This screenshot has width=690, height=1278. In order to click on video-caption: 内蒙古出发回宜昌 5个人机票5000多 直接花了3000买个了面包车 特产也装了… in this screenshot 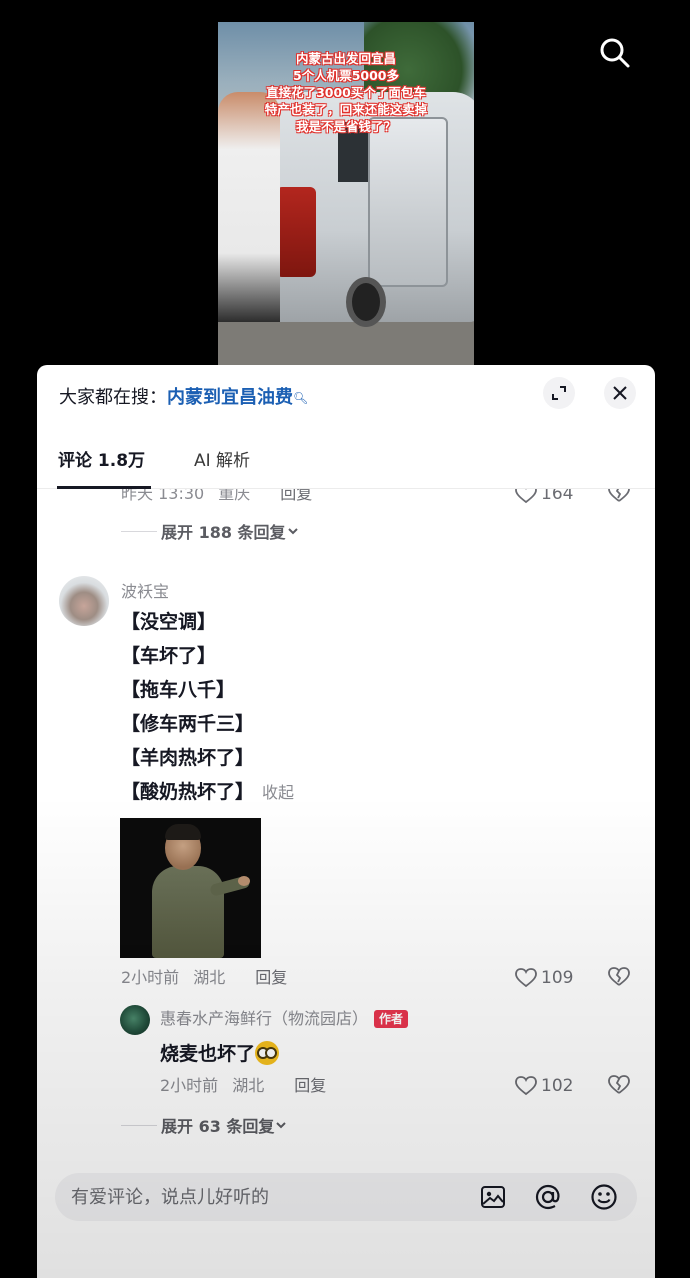, I will do `click(346, 92)`.